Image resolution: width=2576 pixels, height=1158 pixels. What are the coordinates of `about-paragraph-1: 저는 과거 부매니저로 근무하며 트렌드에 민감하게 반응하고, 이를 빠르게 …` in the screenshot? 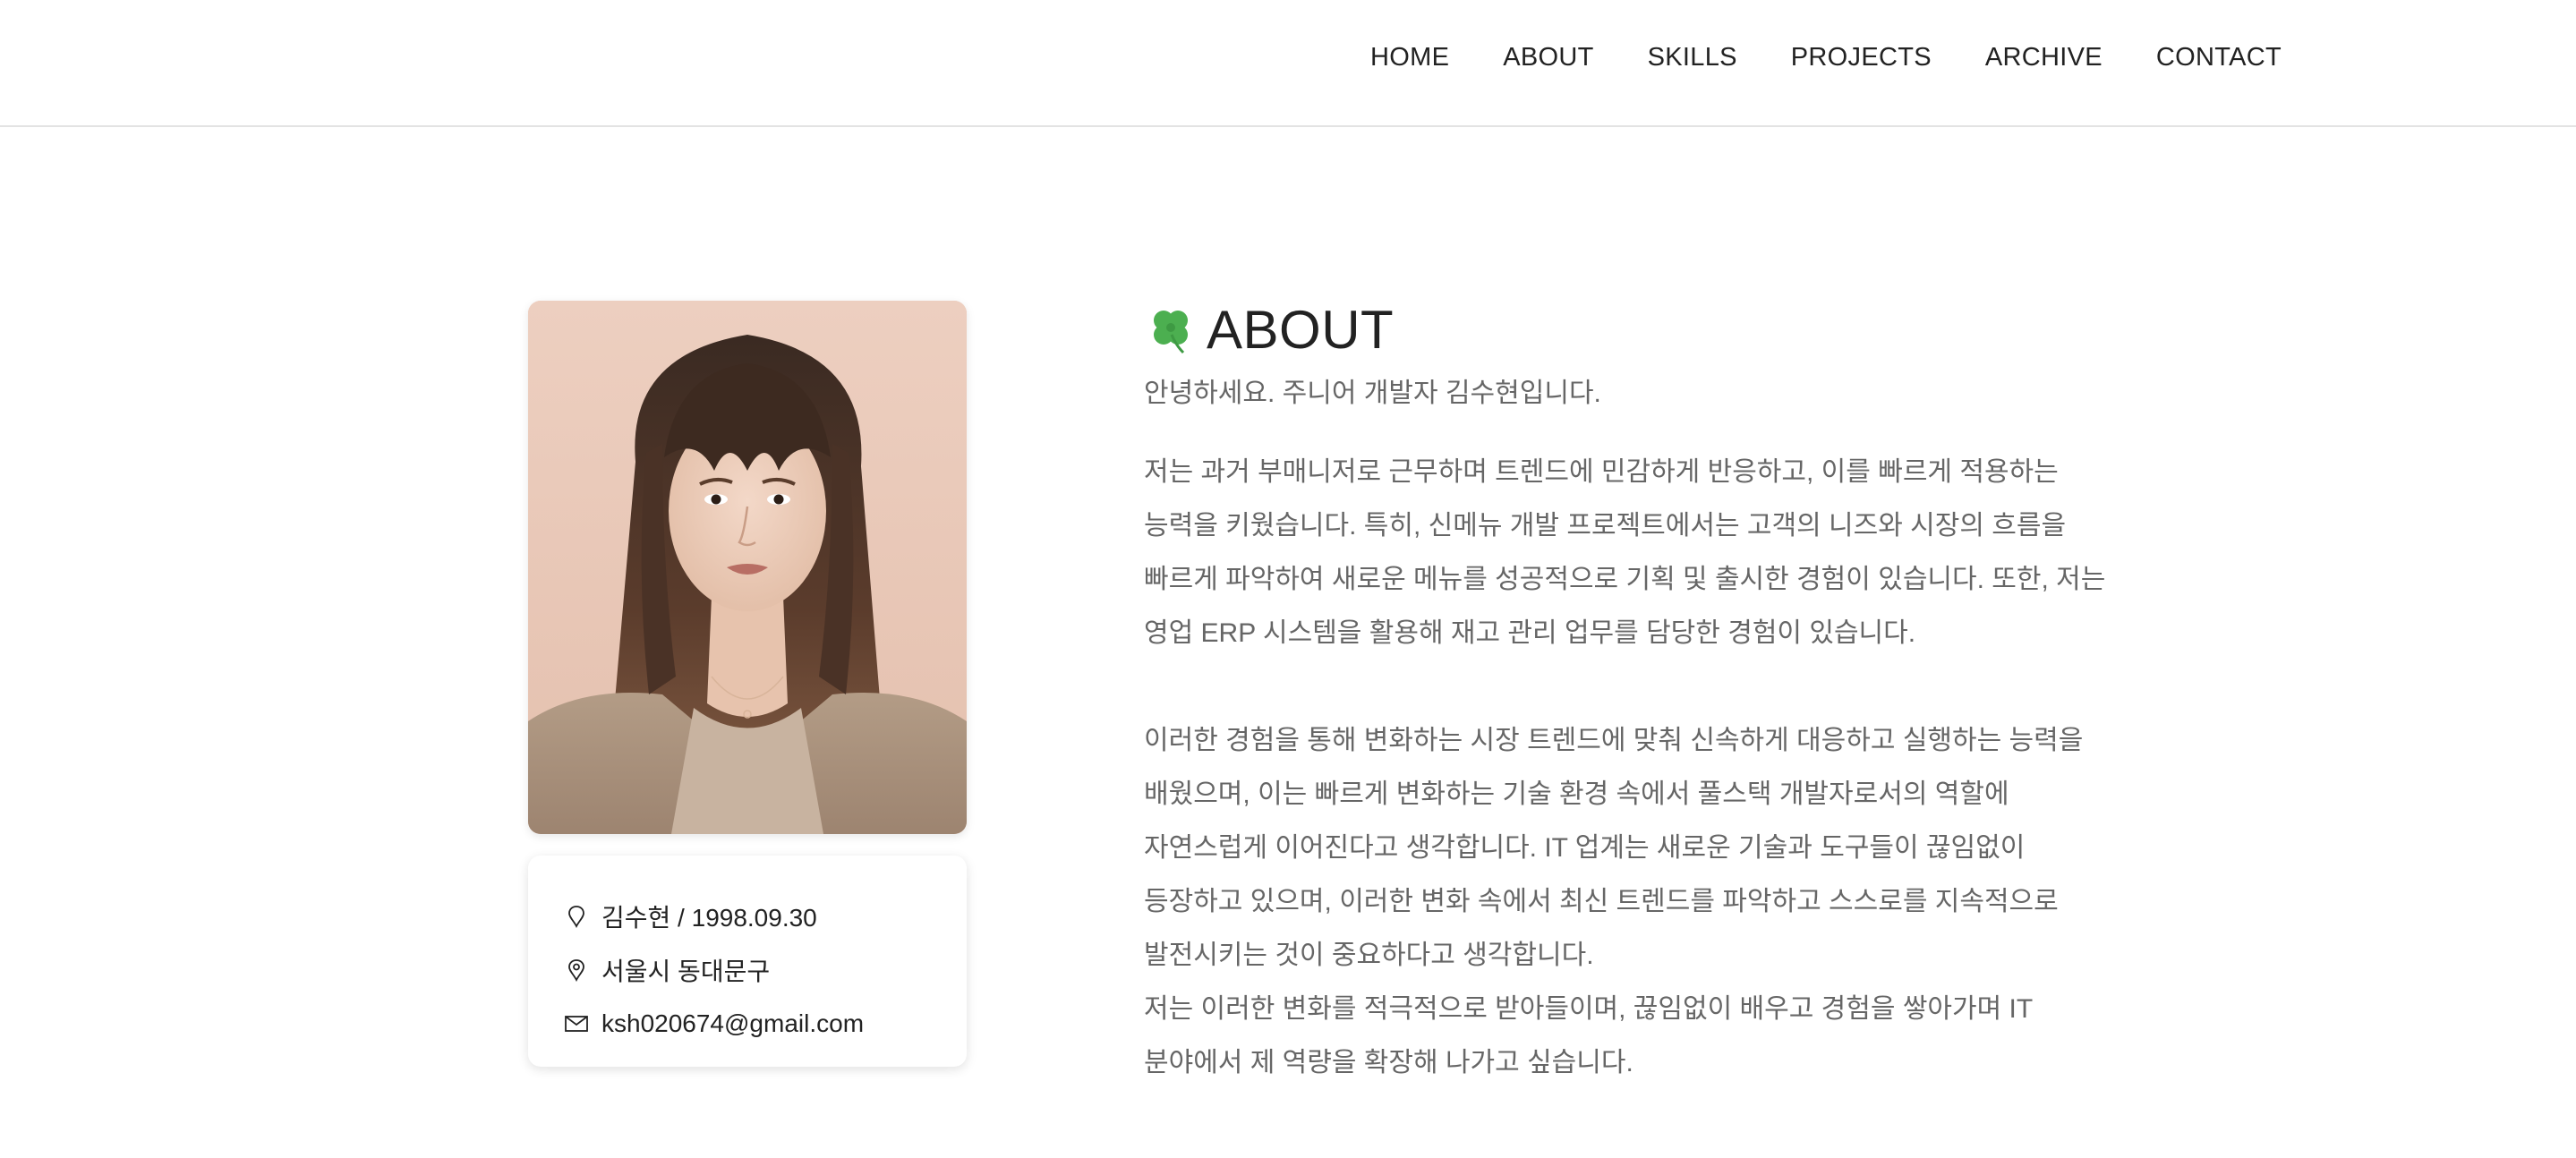 It's located at (1625, 552).